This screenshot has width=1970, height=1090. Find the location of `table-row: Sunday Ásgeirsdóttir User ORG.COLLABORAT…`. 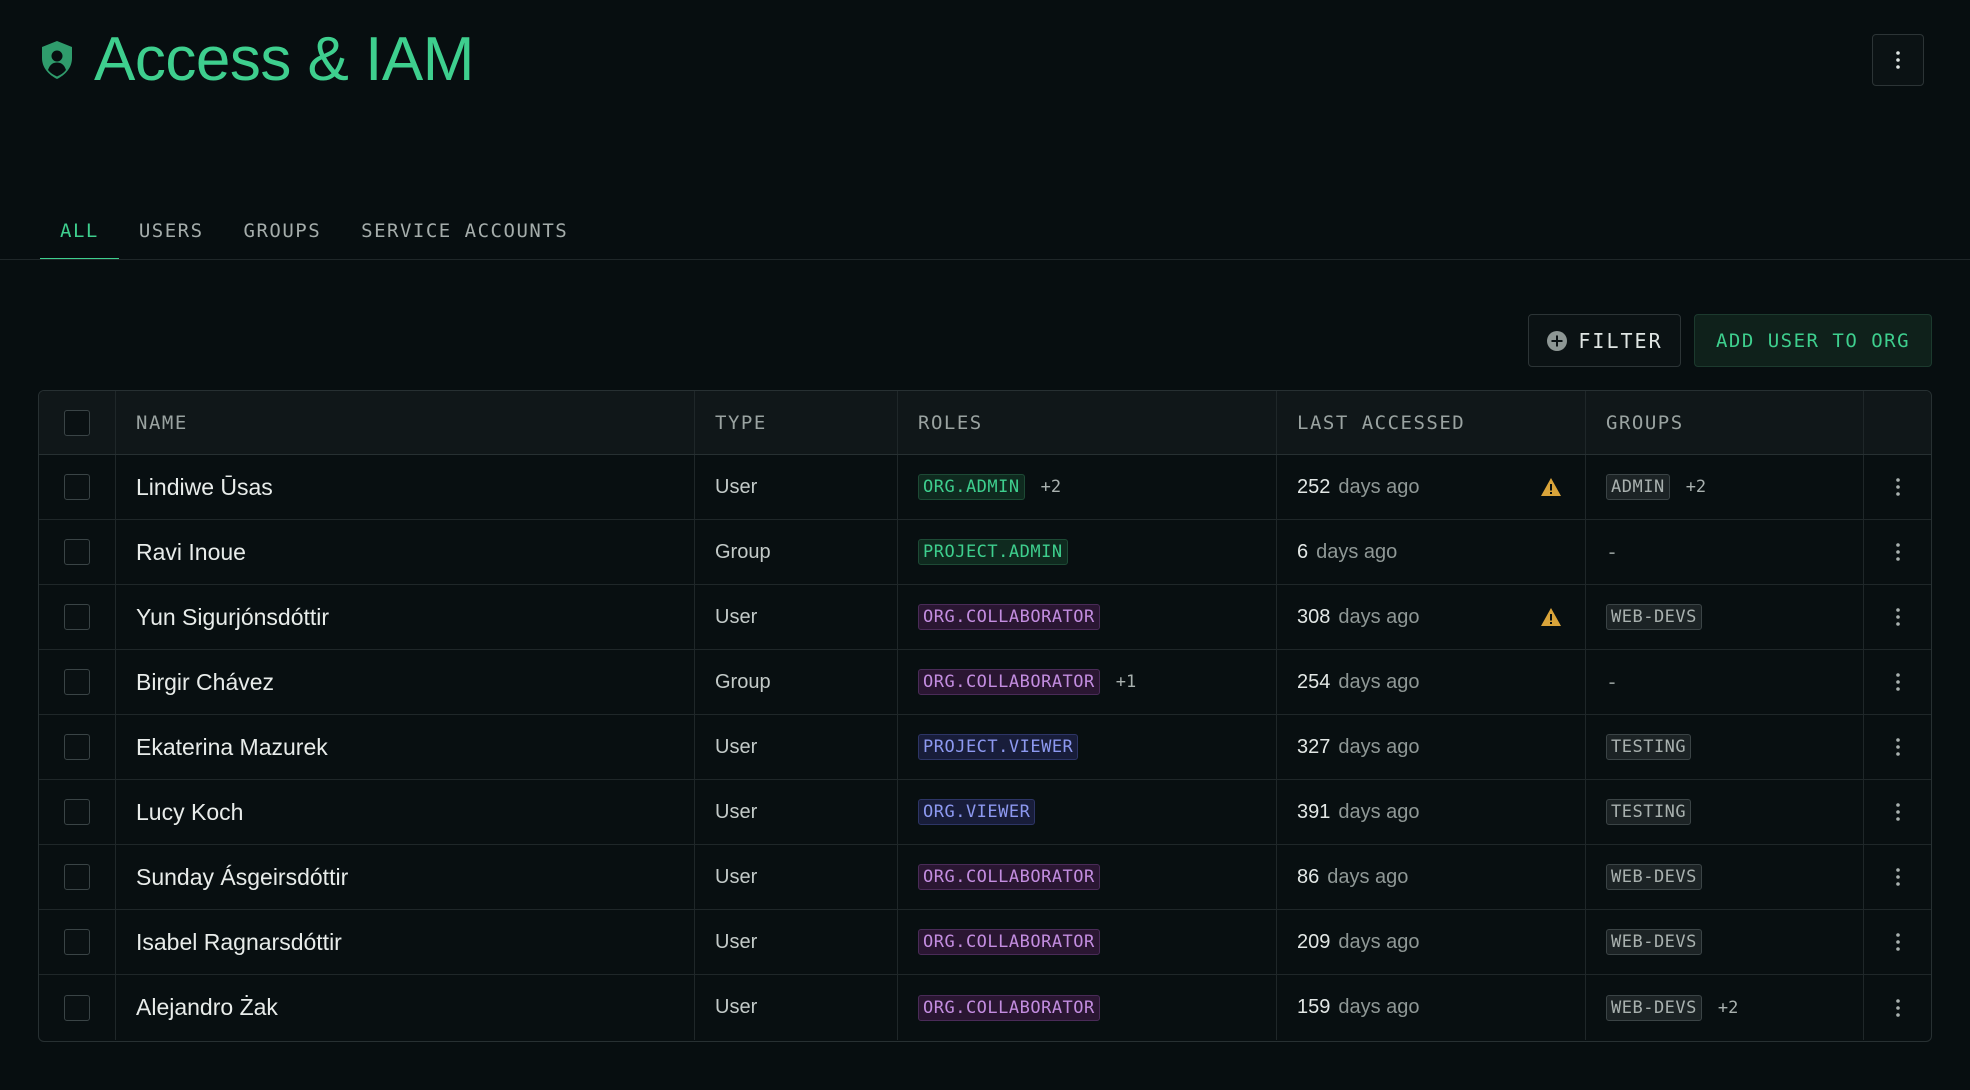

table-row: Sunday Ásgeirsdóttir User ORG.COLLABORAT… is located at coordinates (985, 877).